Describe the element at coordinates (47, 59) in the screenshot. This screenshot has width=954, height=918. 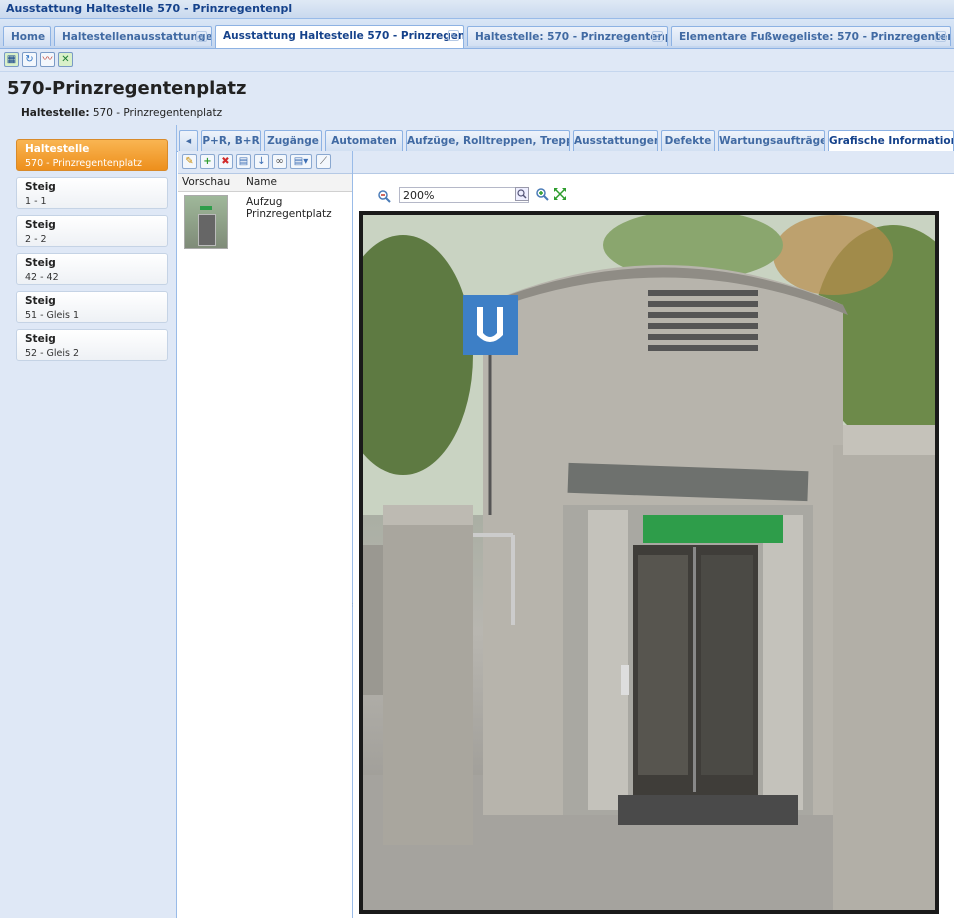
I see `chart-icon: 〰` at that location.